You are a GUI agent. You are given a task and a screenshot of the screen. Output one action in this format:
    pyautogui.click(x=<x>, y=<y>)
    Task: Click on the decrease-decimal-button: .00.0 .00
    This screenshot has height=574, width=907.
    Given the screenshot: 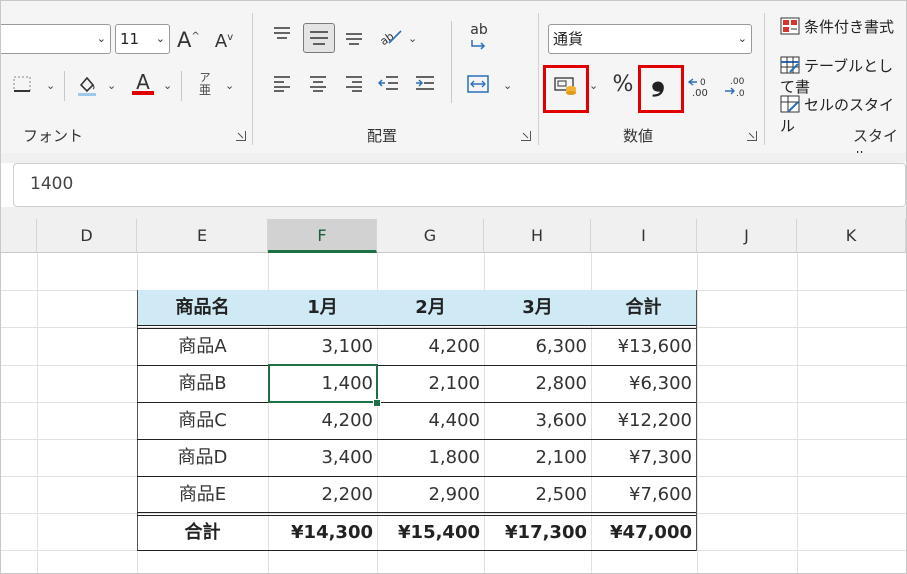 What is the action you would take?
    pyautogui.click(x=737, y=87)
    